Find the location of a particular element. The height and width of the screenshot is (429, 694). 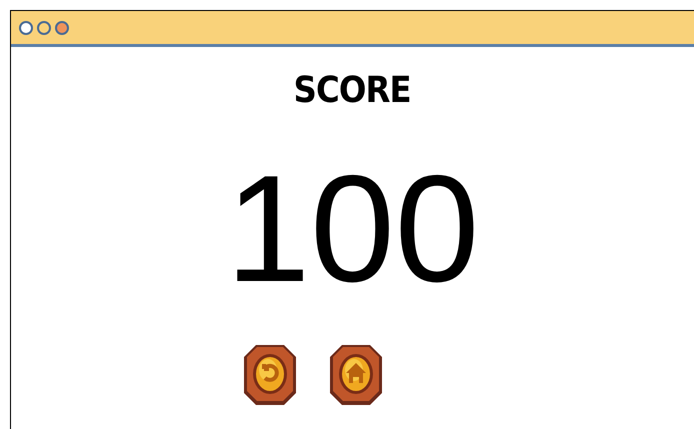

score-value: 100 is located at coordinates (353, 229).